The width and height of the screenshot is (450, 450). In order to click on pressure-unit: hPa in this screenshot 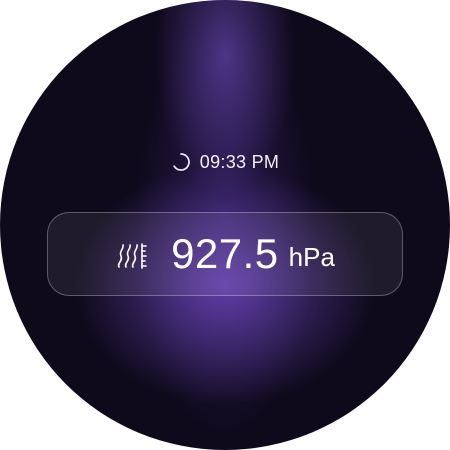, I will do `click(311, 256)`.